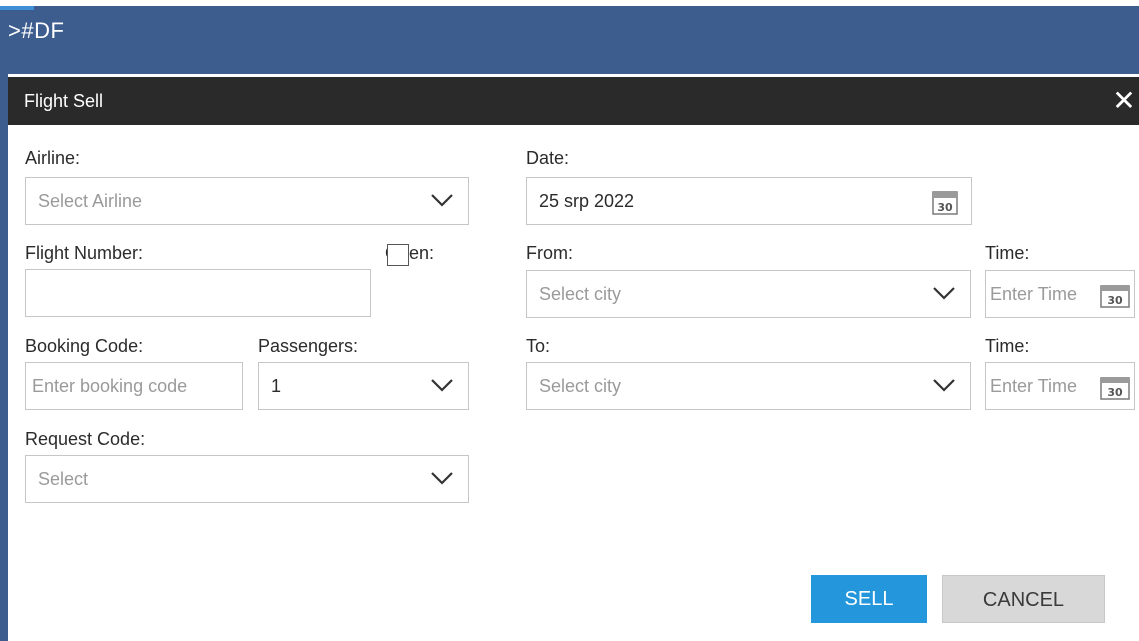 This screenshot has width=1139, height=641. What do you see at coordinates (1023, 599) in the screenshot?
I see `cancel-button: CANCEL` at bounding box center [1023, 599].